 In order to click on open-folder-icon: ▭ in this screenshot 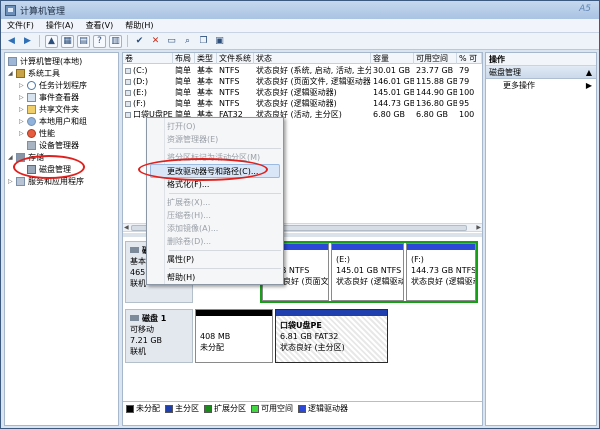, I will do `click(171, 41)`.